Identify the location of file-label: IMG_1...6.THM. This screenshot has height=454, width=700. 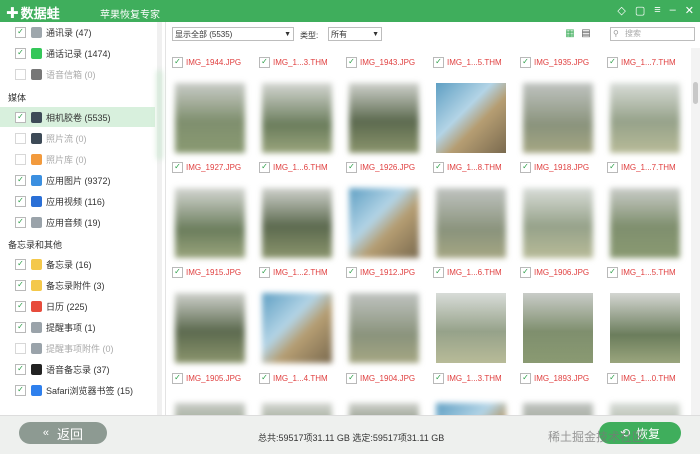
(467, 272).